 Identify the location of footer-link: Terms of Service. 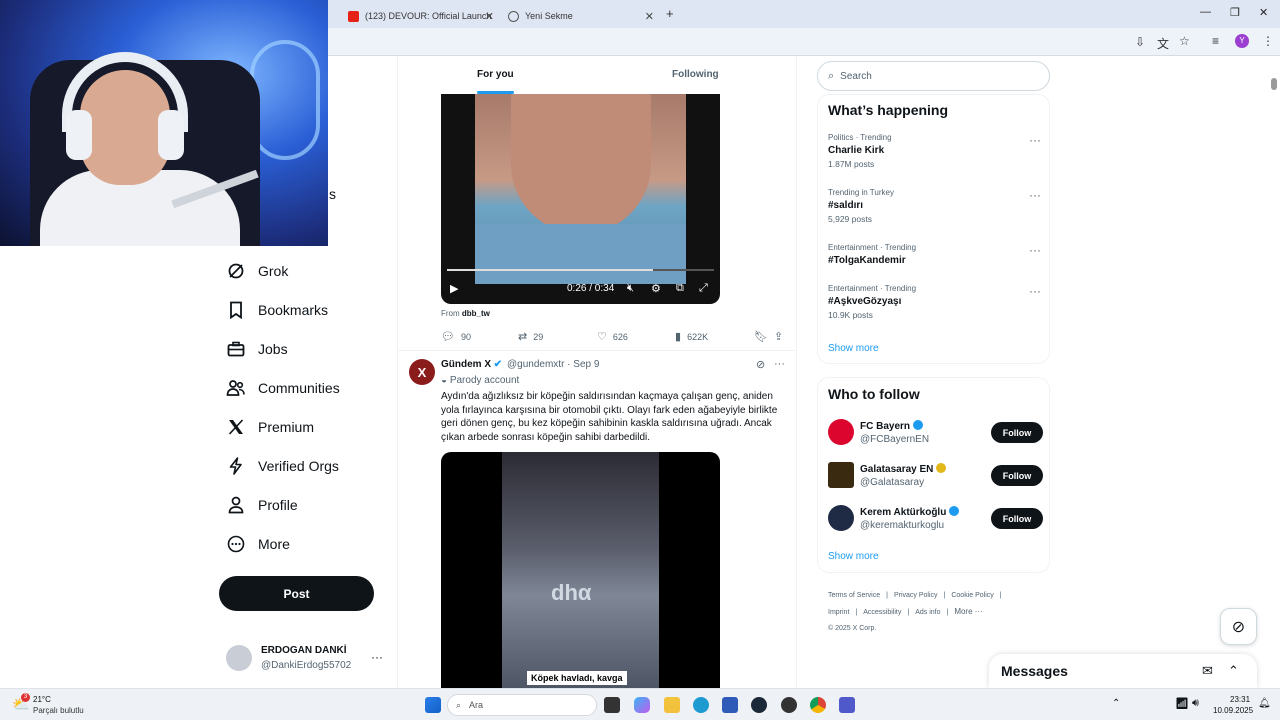
(854, 595).